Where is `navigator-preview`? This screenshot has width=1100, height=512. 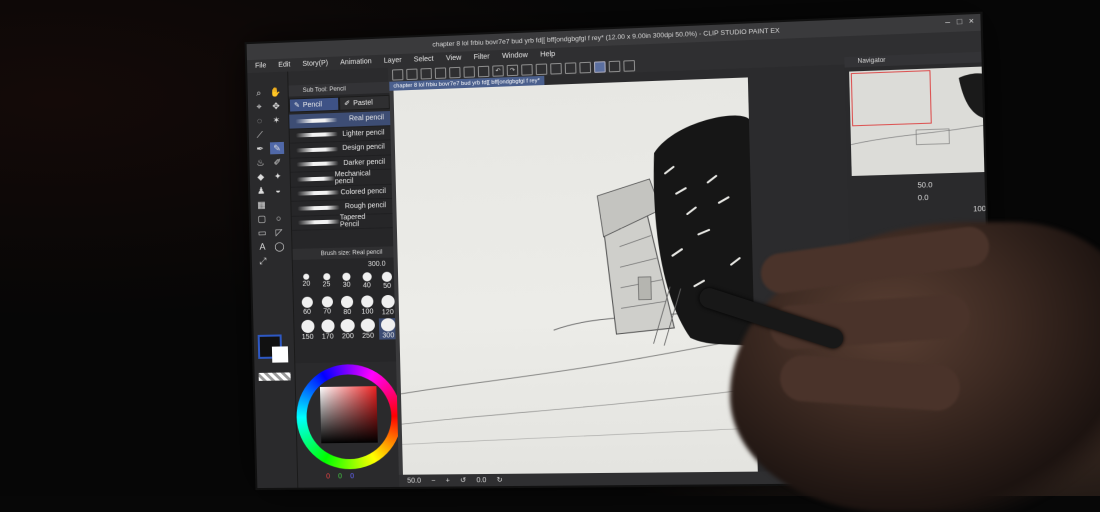 navigator-preview is located at coordinates (919, 121).